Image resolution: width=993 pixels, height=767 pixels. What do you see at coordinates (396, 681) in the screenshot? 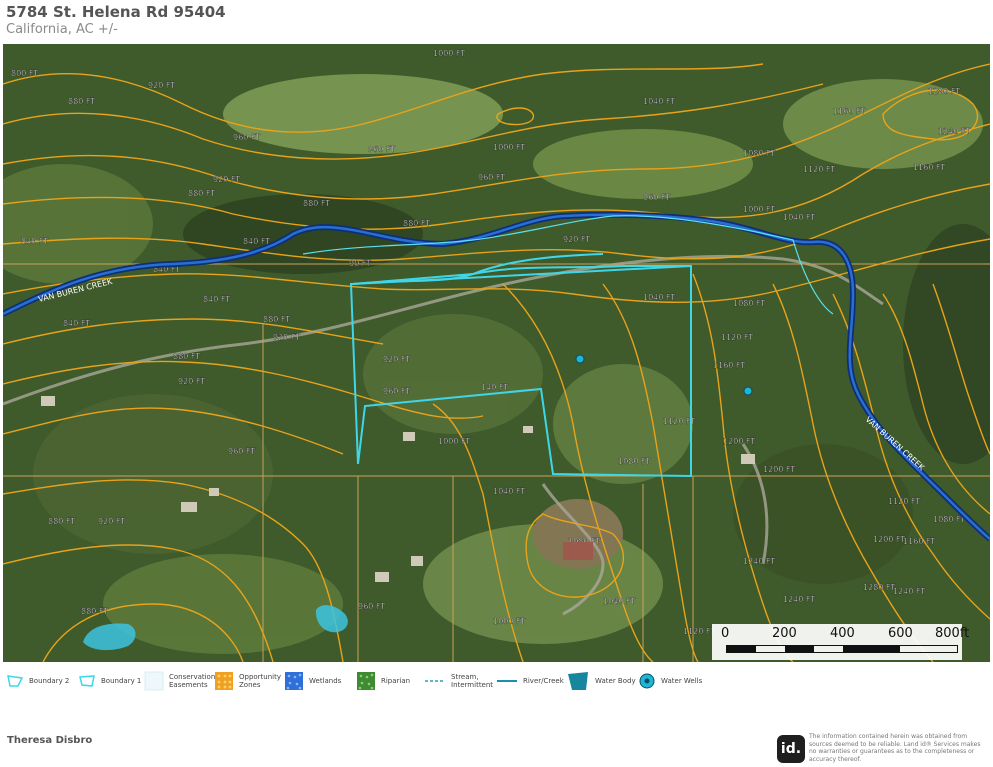
I see `legend-label: Riparian` at bounding box center [396, 681].